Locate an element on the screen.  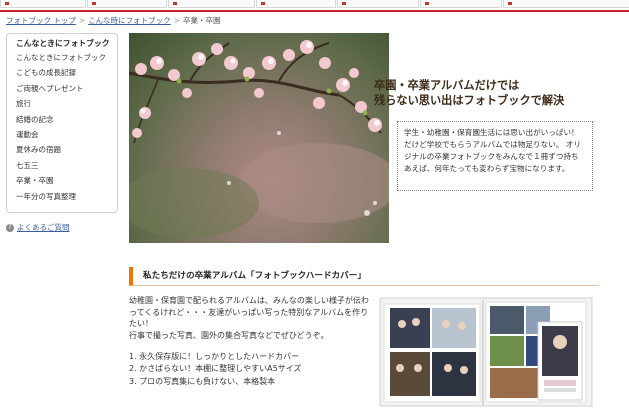
sidebar-item-wedding: 結婚の記念 is located at coordinates (62, 119).